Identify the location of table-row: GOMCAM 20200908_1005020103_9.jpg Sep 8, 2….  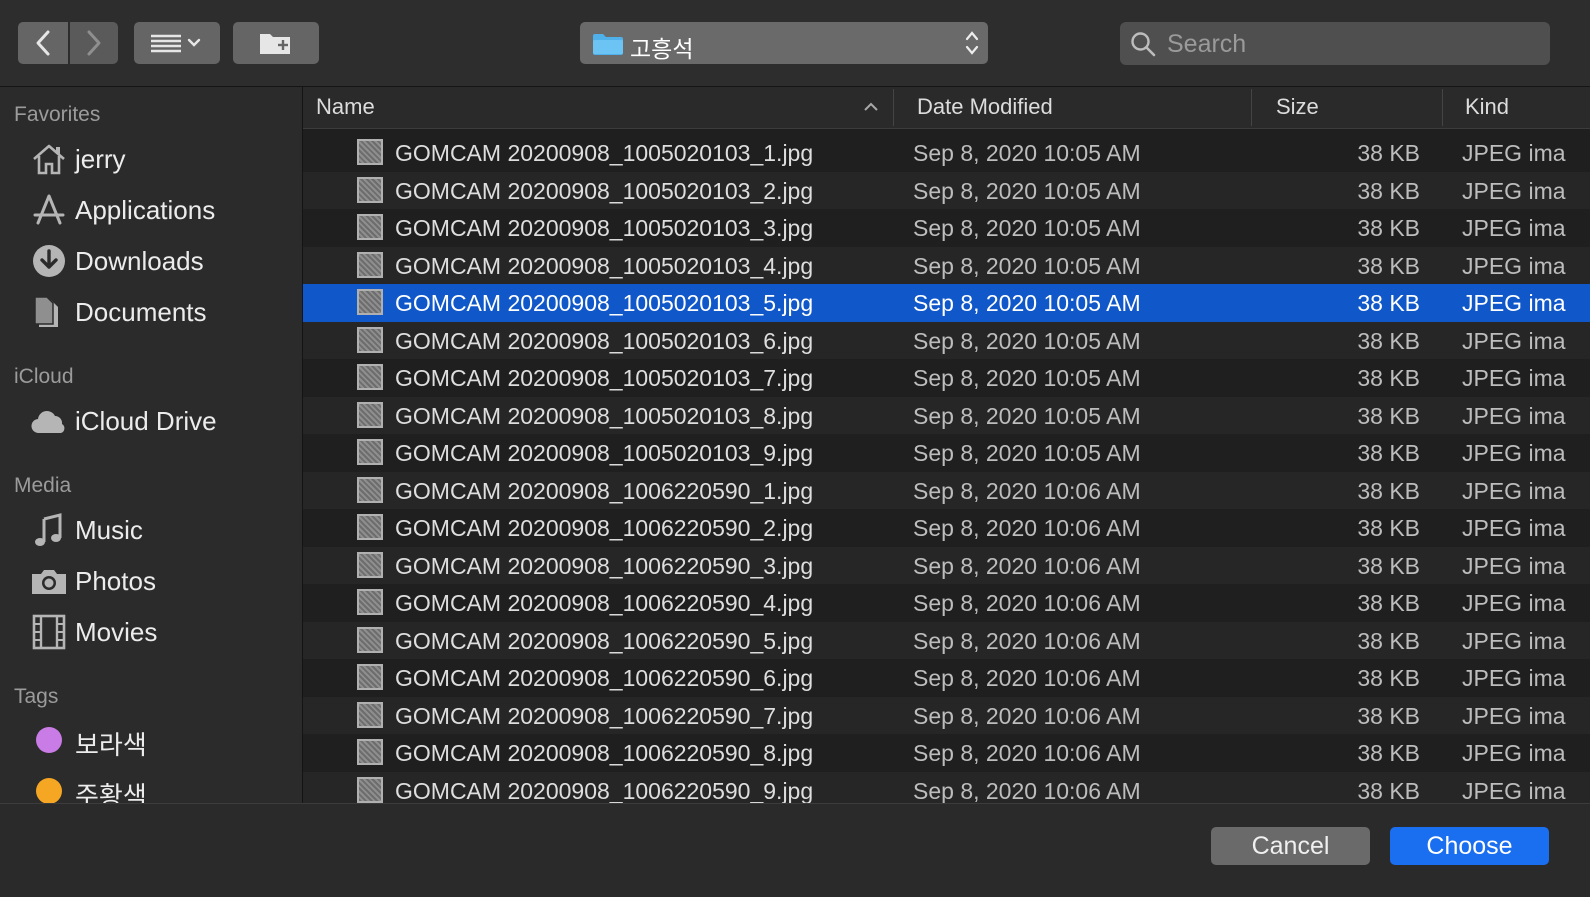
(946, 453).